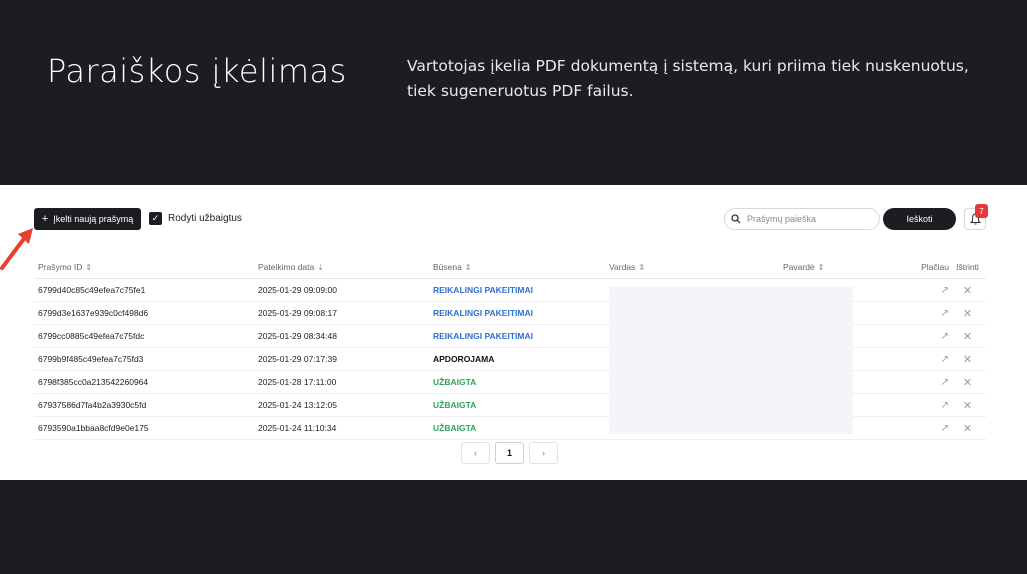  I want to click on search-button: Ieškoti, so click(919, 219).